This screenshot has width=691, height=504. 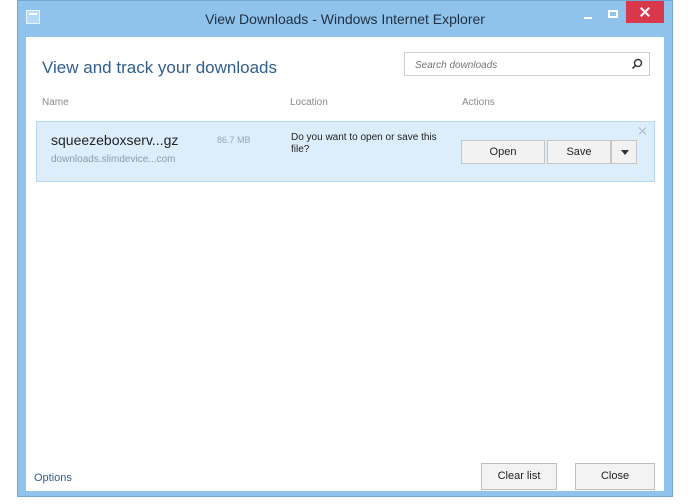 I want to click on open-button: Open, so click(x=503, y=152).